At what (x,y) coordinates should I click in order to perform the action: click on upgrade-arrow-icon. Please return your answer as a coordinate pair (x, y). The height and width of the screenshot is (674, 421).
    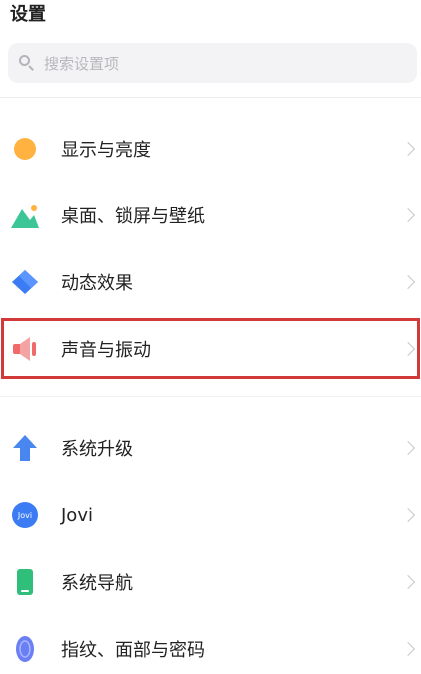
    Looking at the image, I should click on (25, 448).